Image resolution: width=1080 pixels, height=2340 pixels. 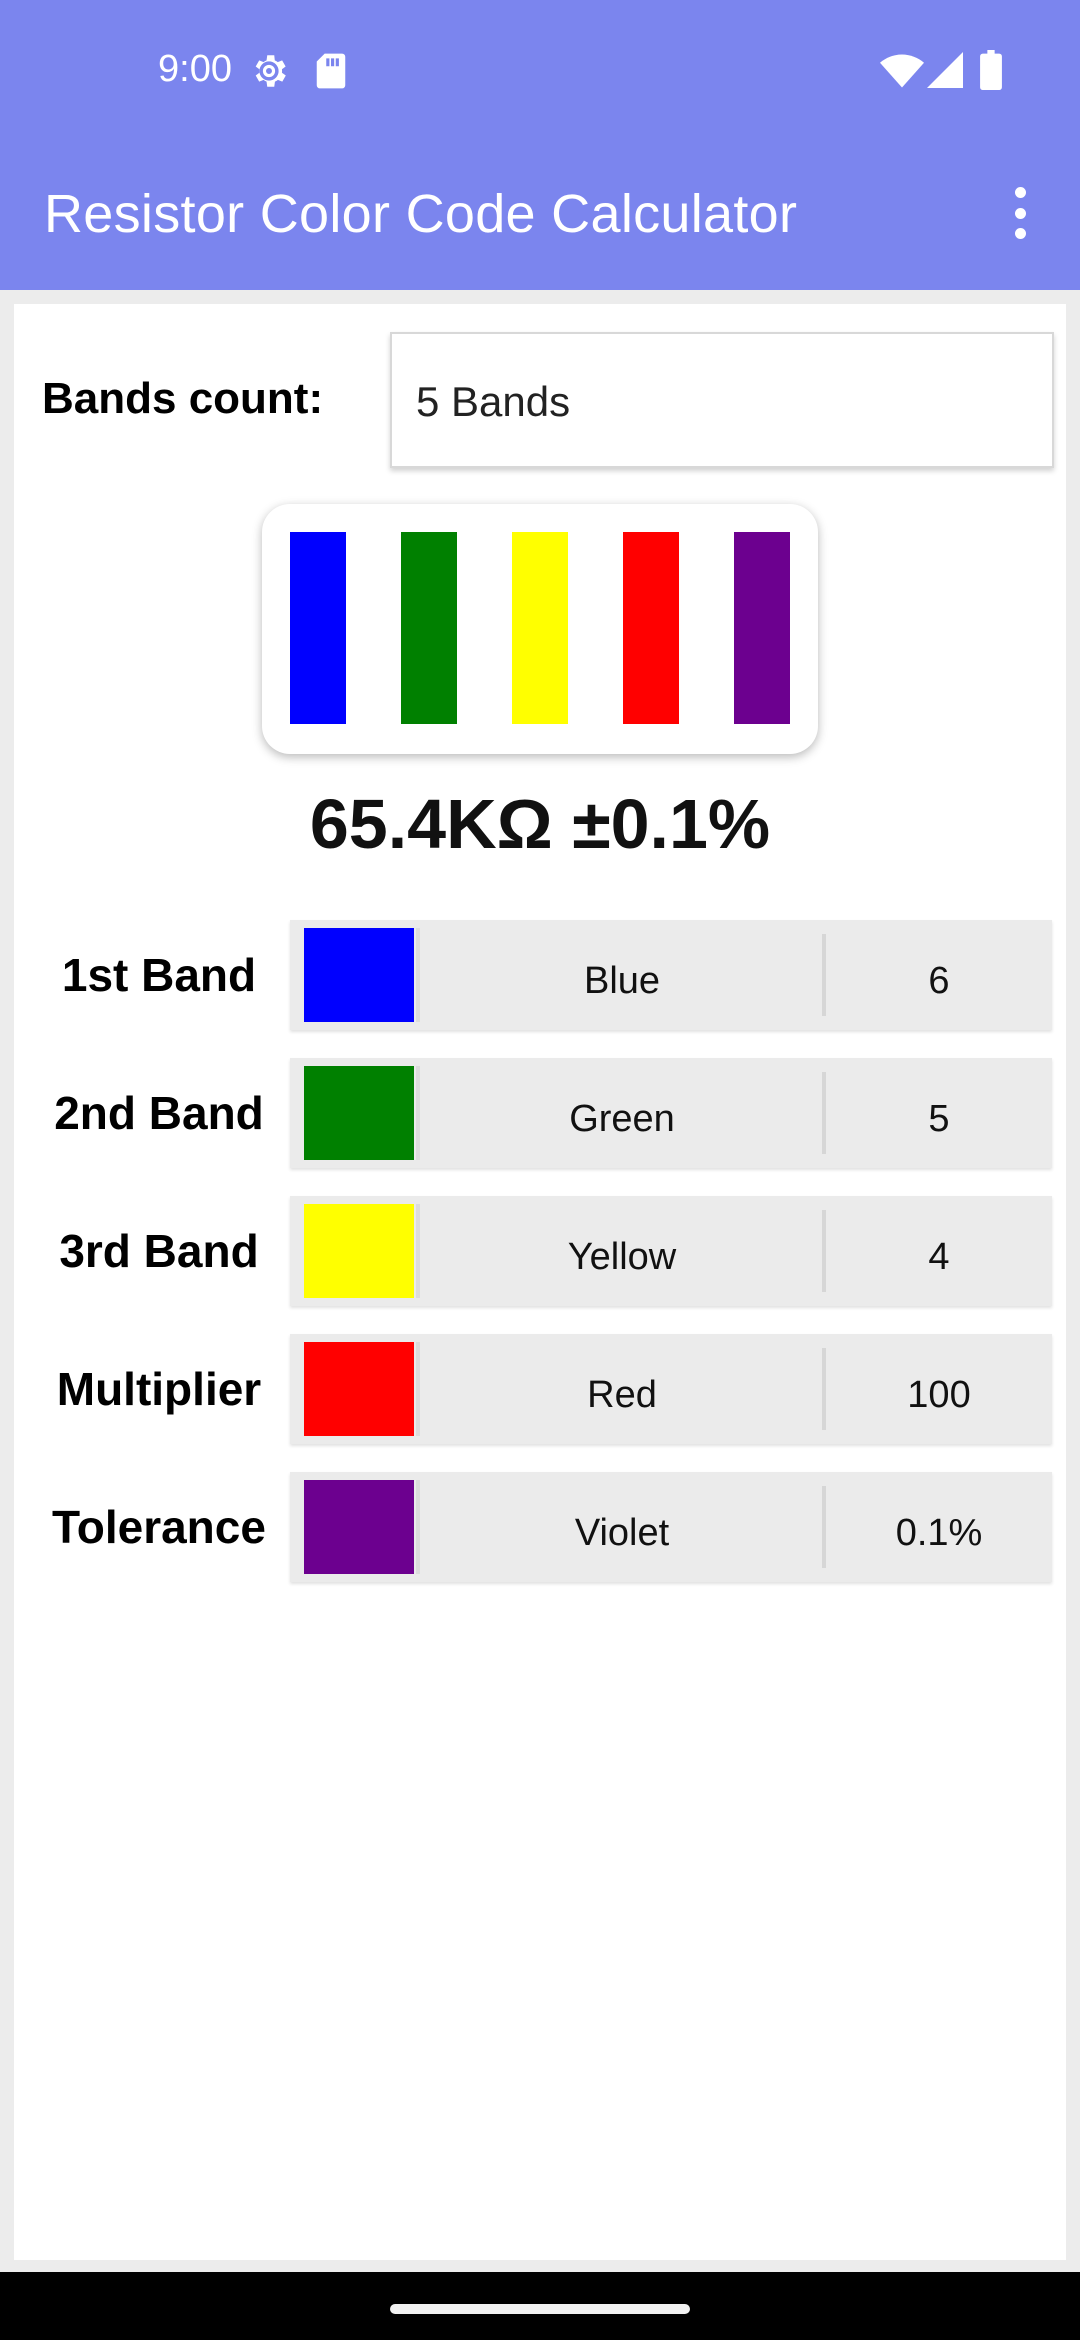 I want to click on band-row-1st: 1st Band Blue 6, so click(x=540, y=975).